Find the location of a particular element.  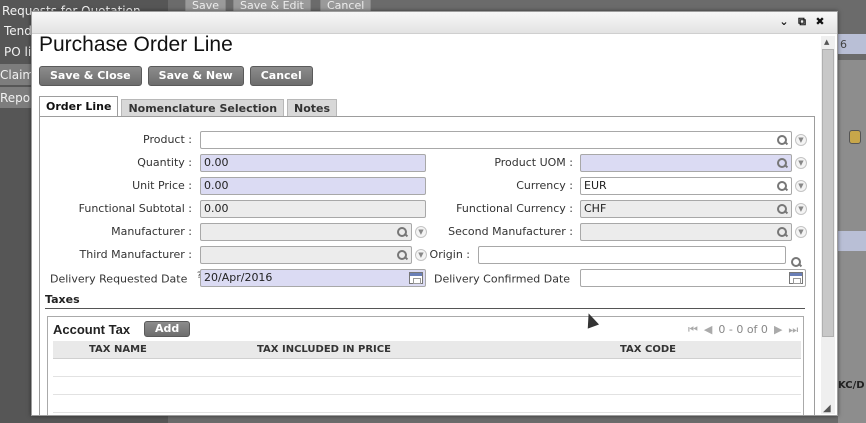

tab-order-line: Order Line is located at coordinates (79, 106).